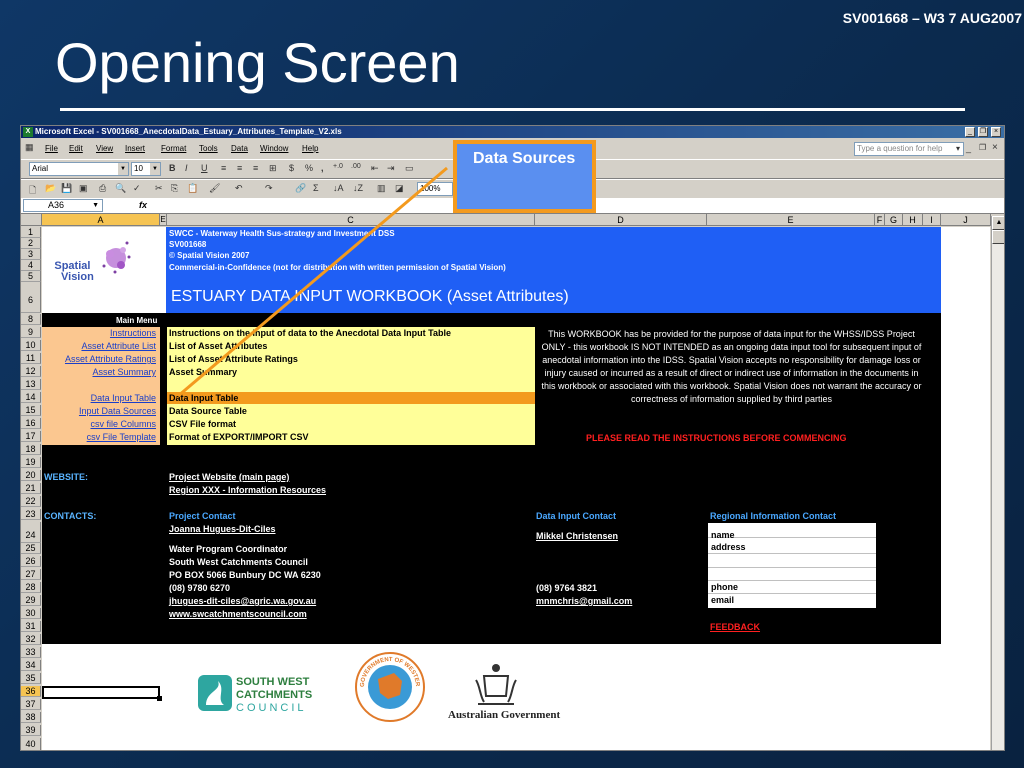 This screenshot has width=1024, height=768. I want to click on row-header-27: 27, so click(31, 574).